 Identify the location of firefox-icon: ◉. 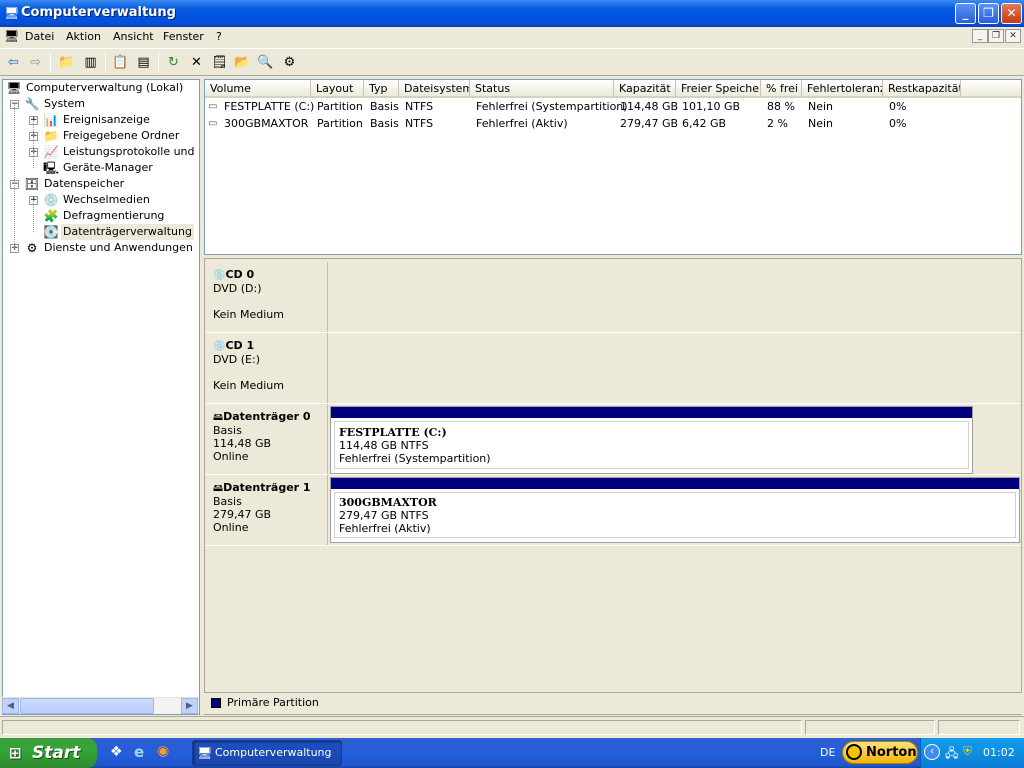
(163, 751).